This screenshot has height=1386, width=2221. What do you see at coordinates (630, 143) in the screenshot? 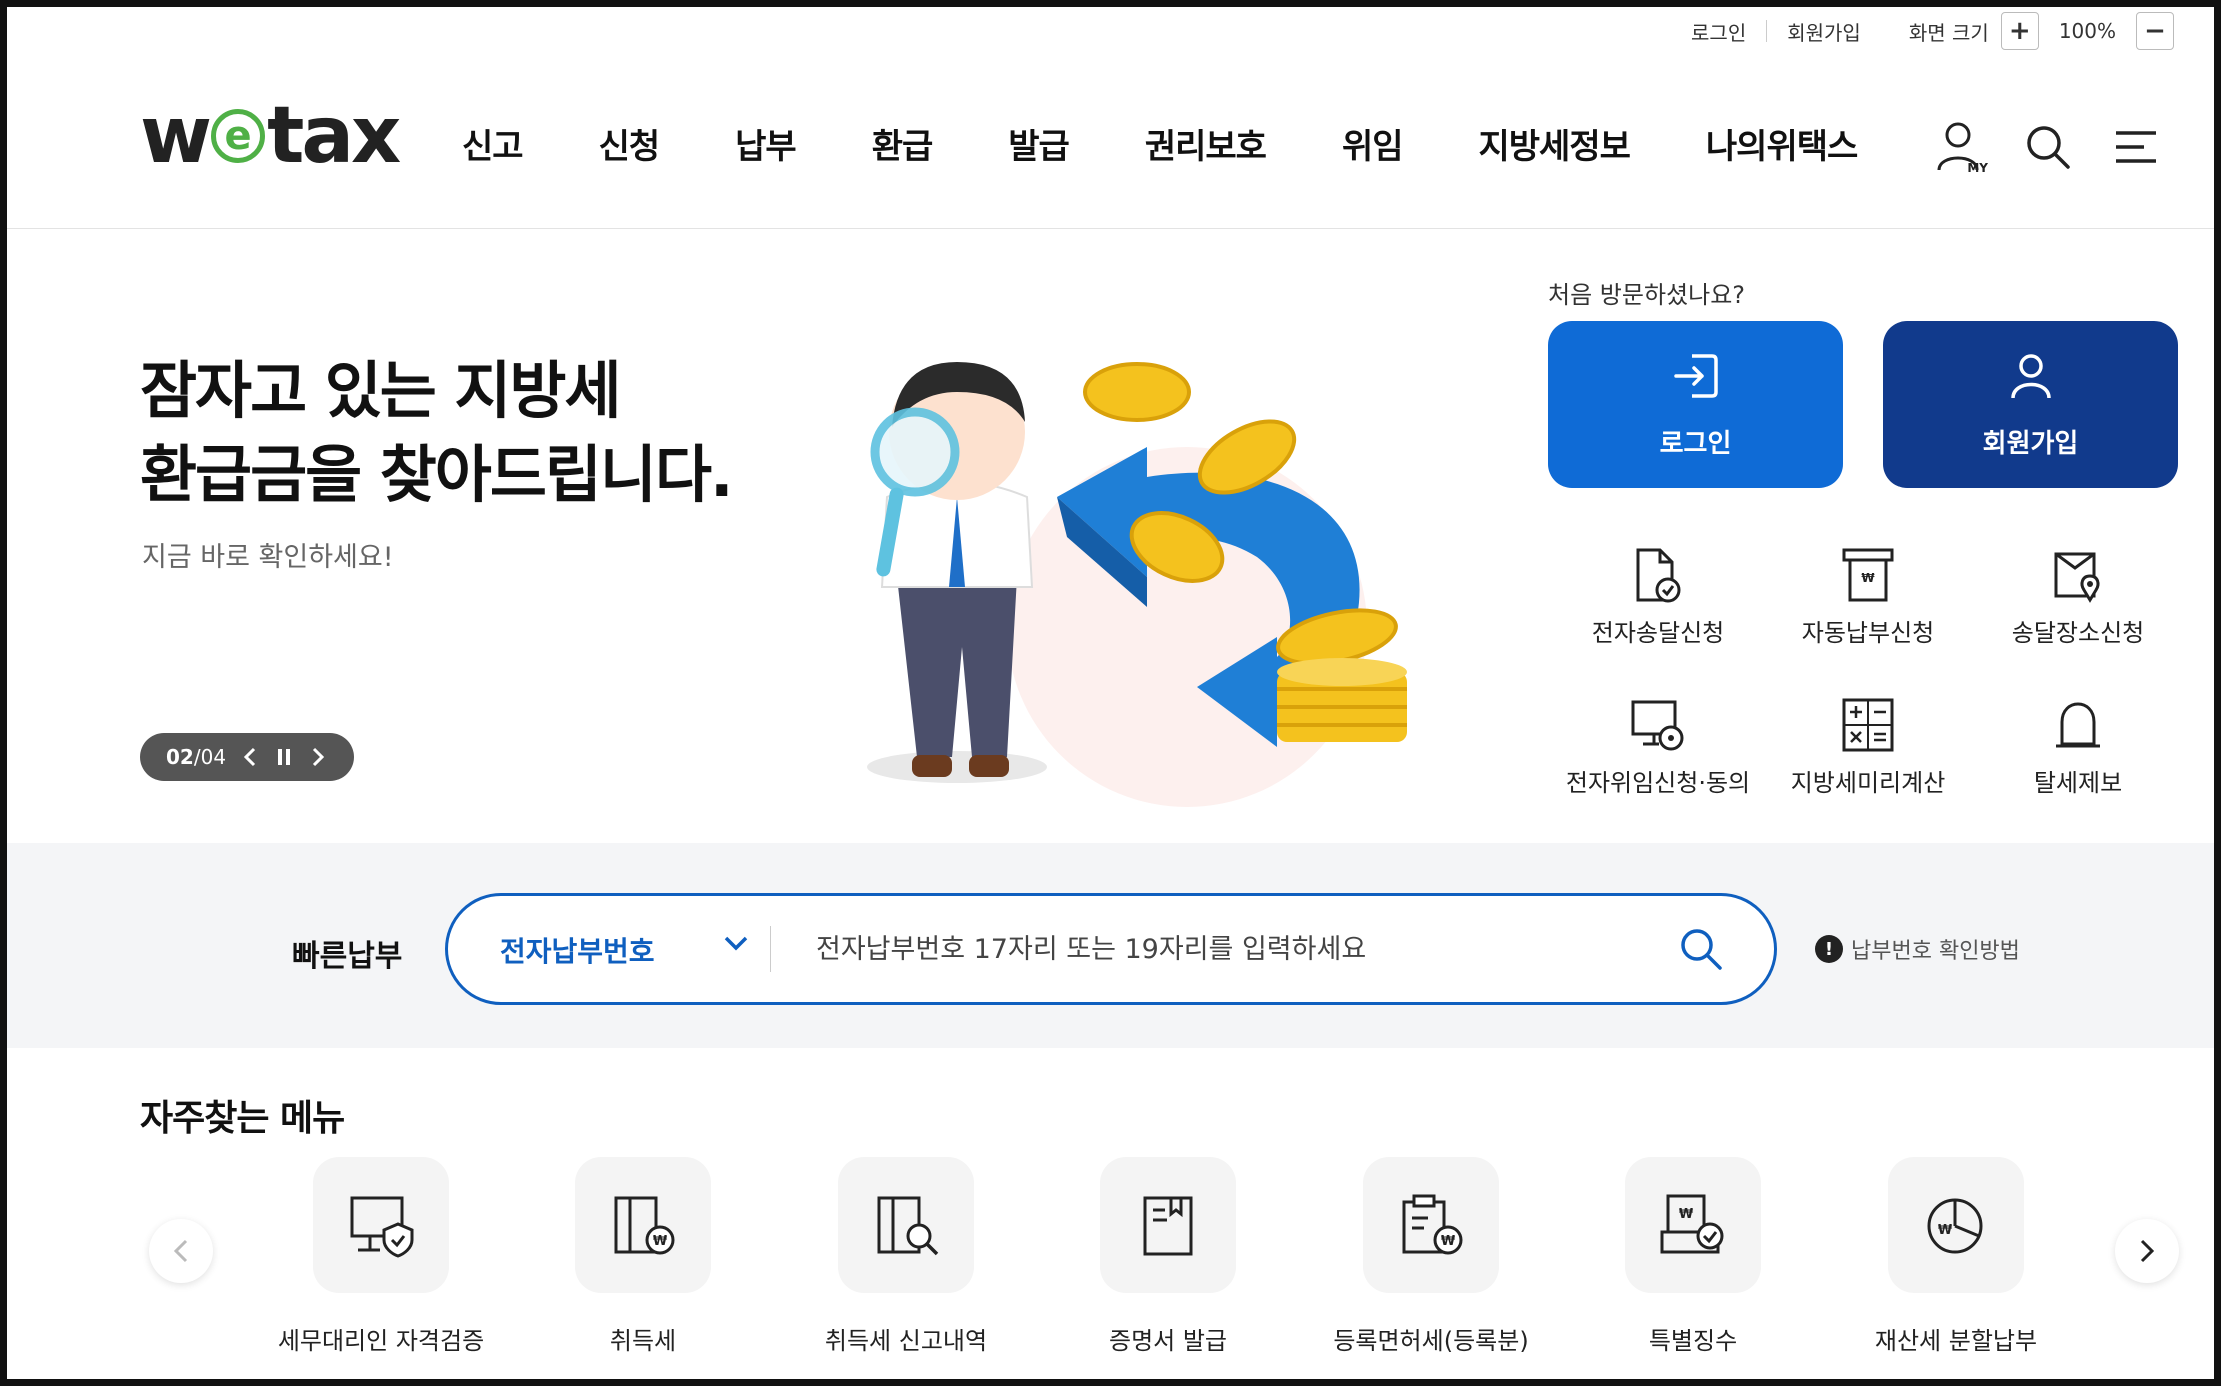
I see `nav-apply: 신청` at bounding box center [630, 143].